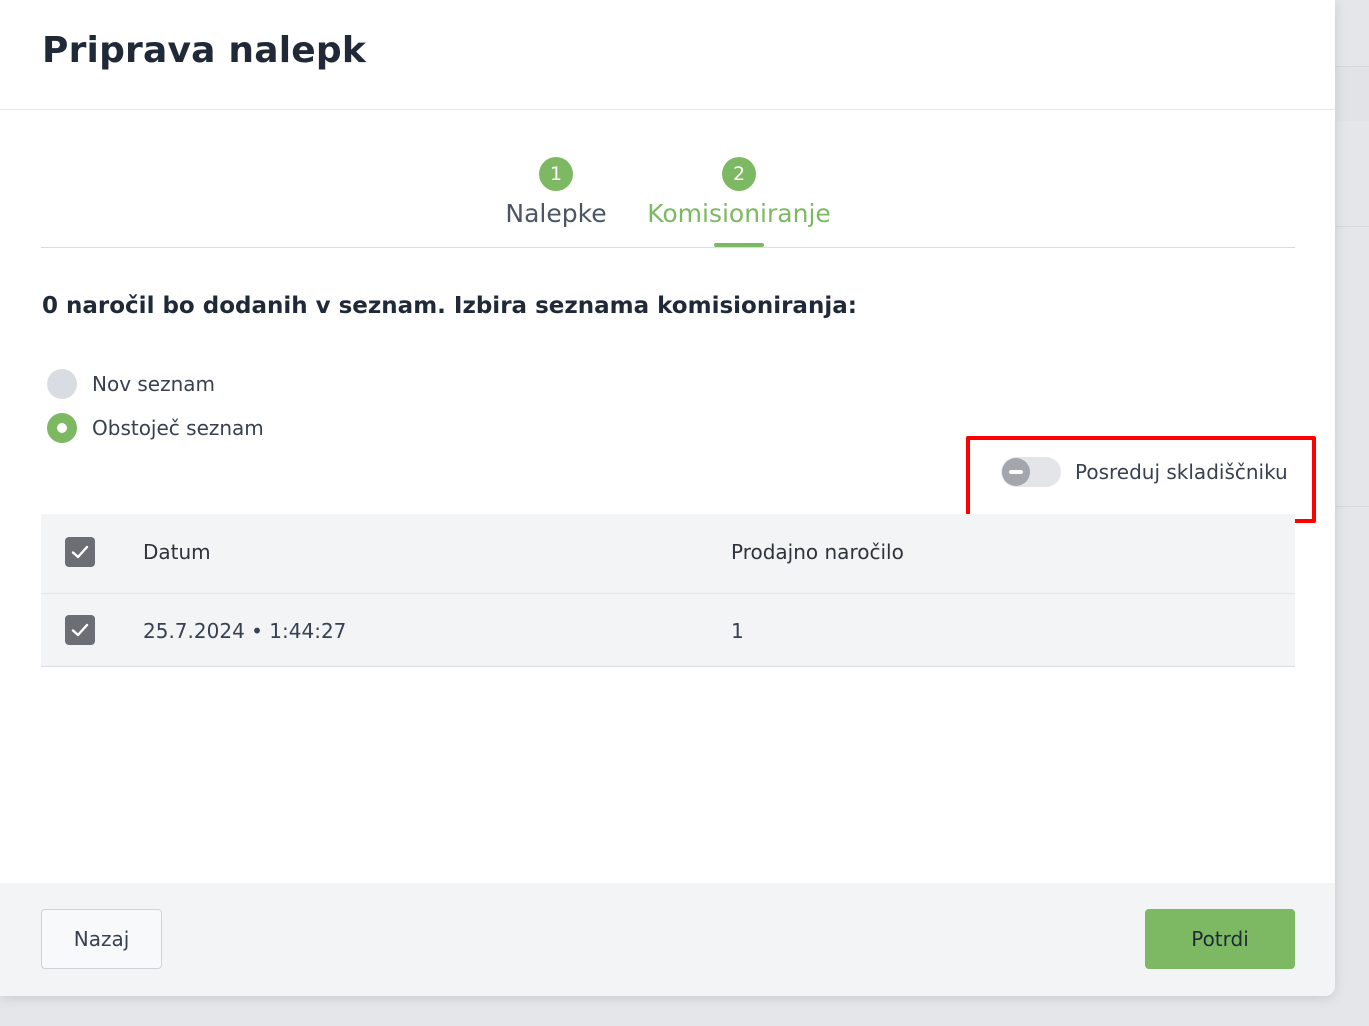 This screenshot has height=1026, width=1369. I want to click on step-labels: 1 Nalepke, so click(556, 189).